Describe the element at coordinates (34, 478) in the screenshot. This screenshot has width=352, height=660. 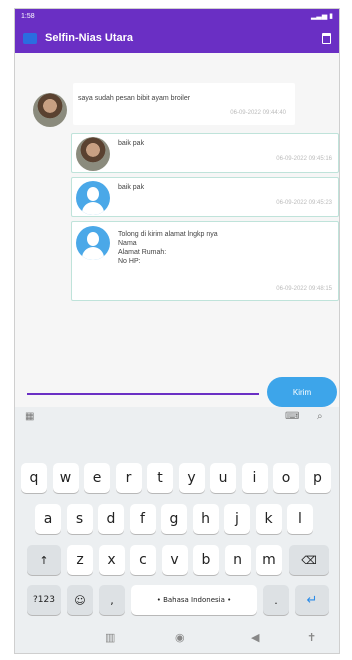
I see `key-q: q` at that location.